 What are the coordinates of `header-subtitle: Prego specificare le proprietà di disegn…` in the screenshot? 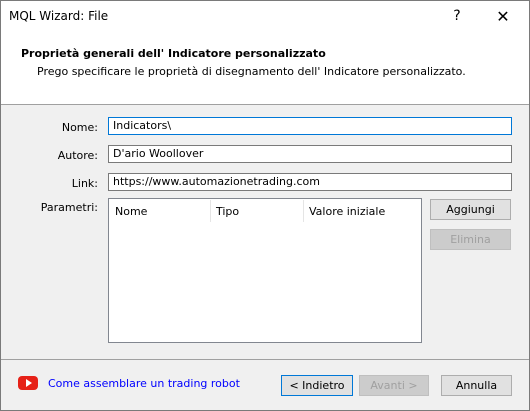 It's located at (251, 71).